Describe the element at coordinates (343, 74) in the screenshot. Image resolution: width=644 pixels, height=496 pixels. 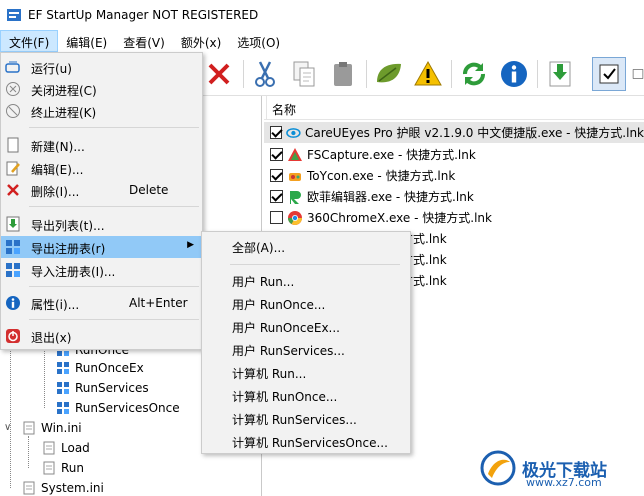
I see `paste-icon` at that location.